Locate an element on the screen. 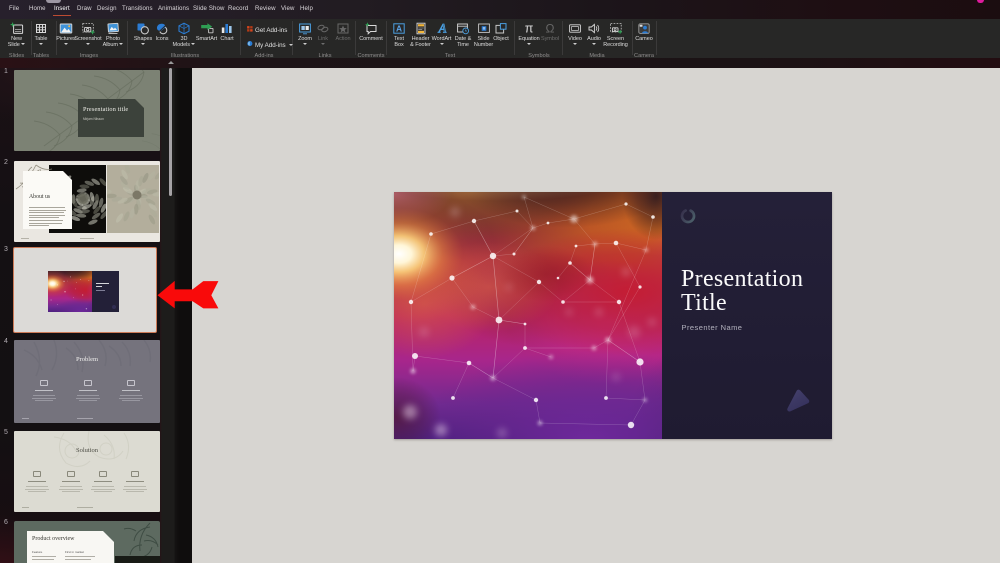  svg-text: Ω is located at coordinates (550, 28).